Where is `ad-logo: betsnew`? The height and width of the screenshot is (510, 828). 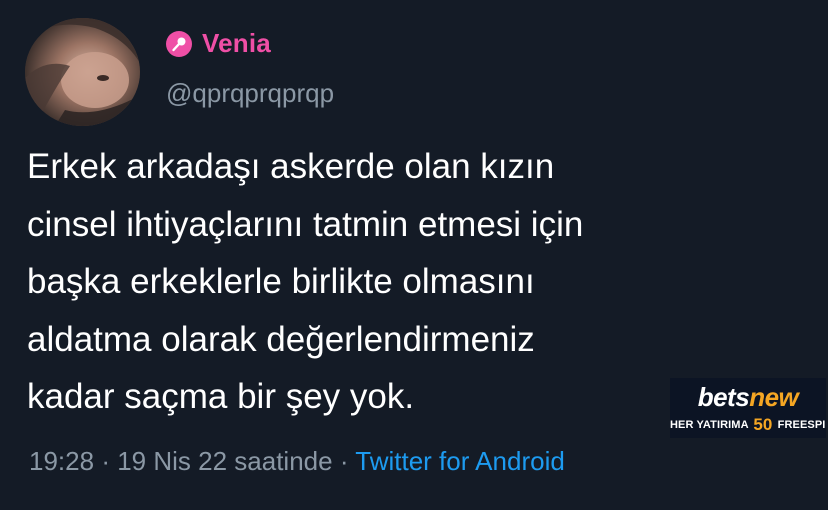 ad-logo: betsnew is located at coordinates (748, 397).